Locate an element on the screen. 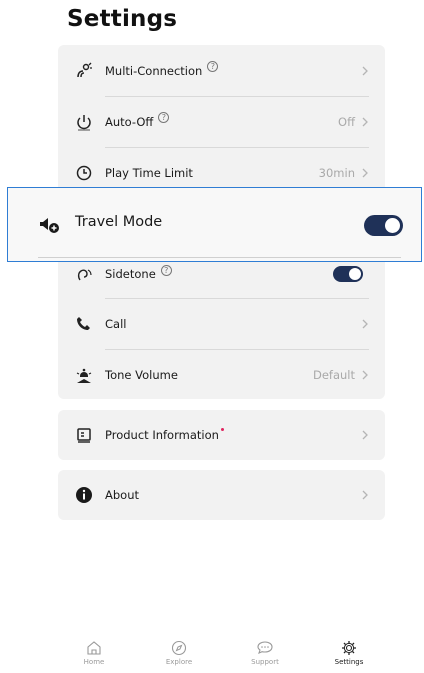  row-auto-off: Auto-Off ? Off is located at coordinates (221, 121).